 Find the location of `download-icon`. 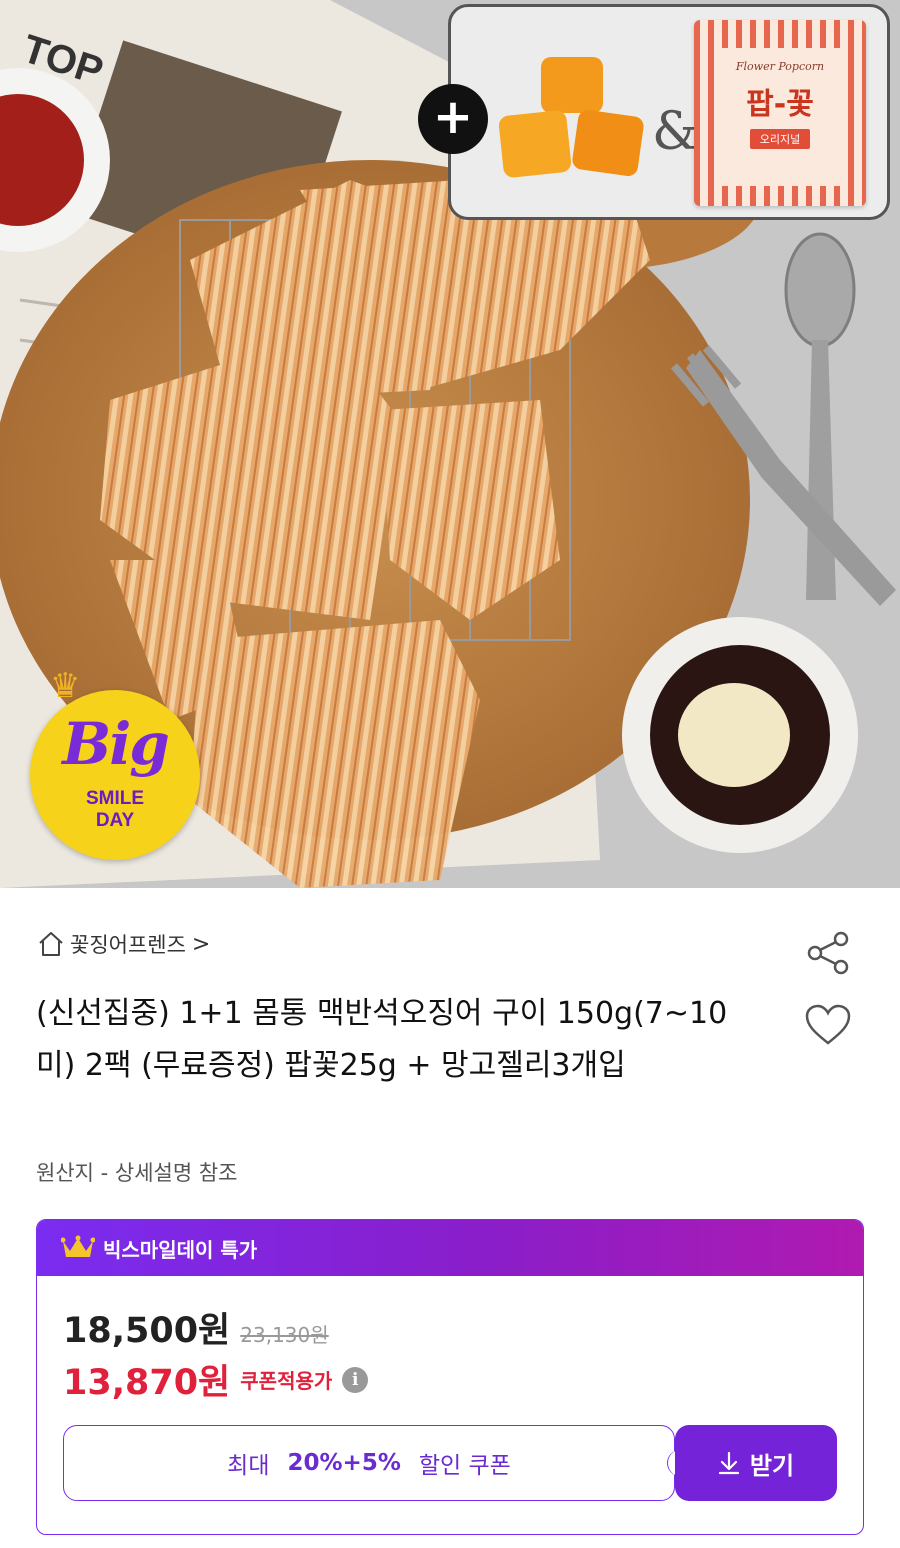

download-icon is located at coordinates (729, 1463).